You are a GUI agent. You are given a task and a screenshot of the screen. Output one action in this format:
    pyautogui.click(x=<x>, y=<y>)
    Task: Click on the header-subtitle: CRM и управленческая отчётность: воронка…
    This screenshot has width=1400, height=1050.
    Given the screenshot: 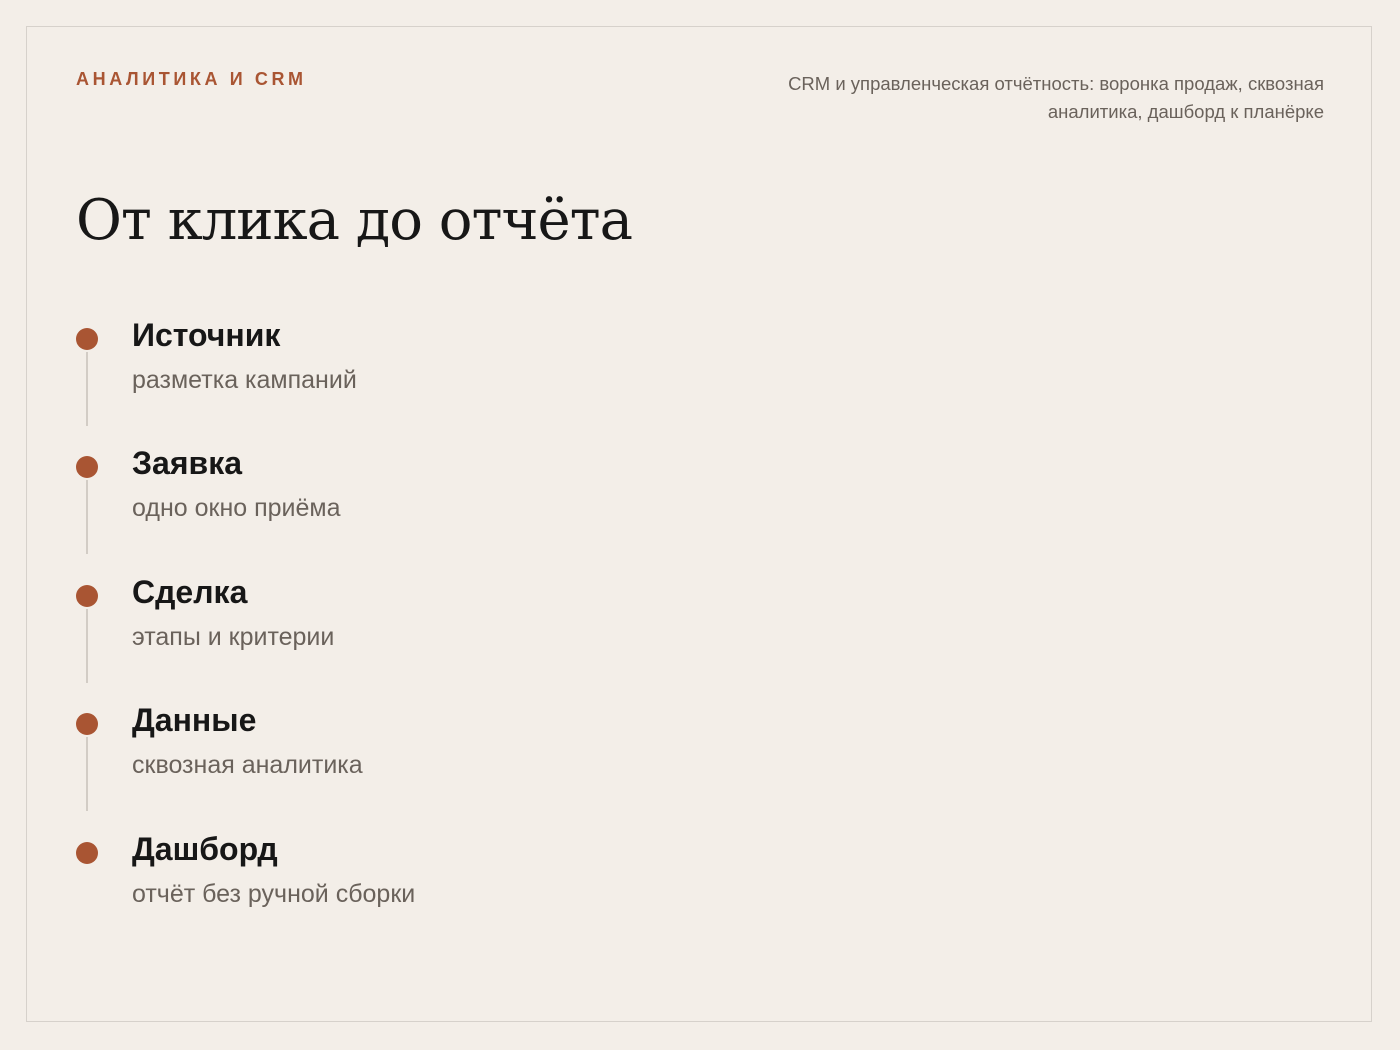 What is the action you would take?
    pyautogui.click(x=1056, y=97)
    